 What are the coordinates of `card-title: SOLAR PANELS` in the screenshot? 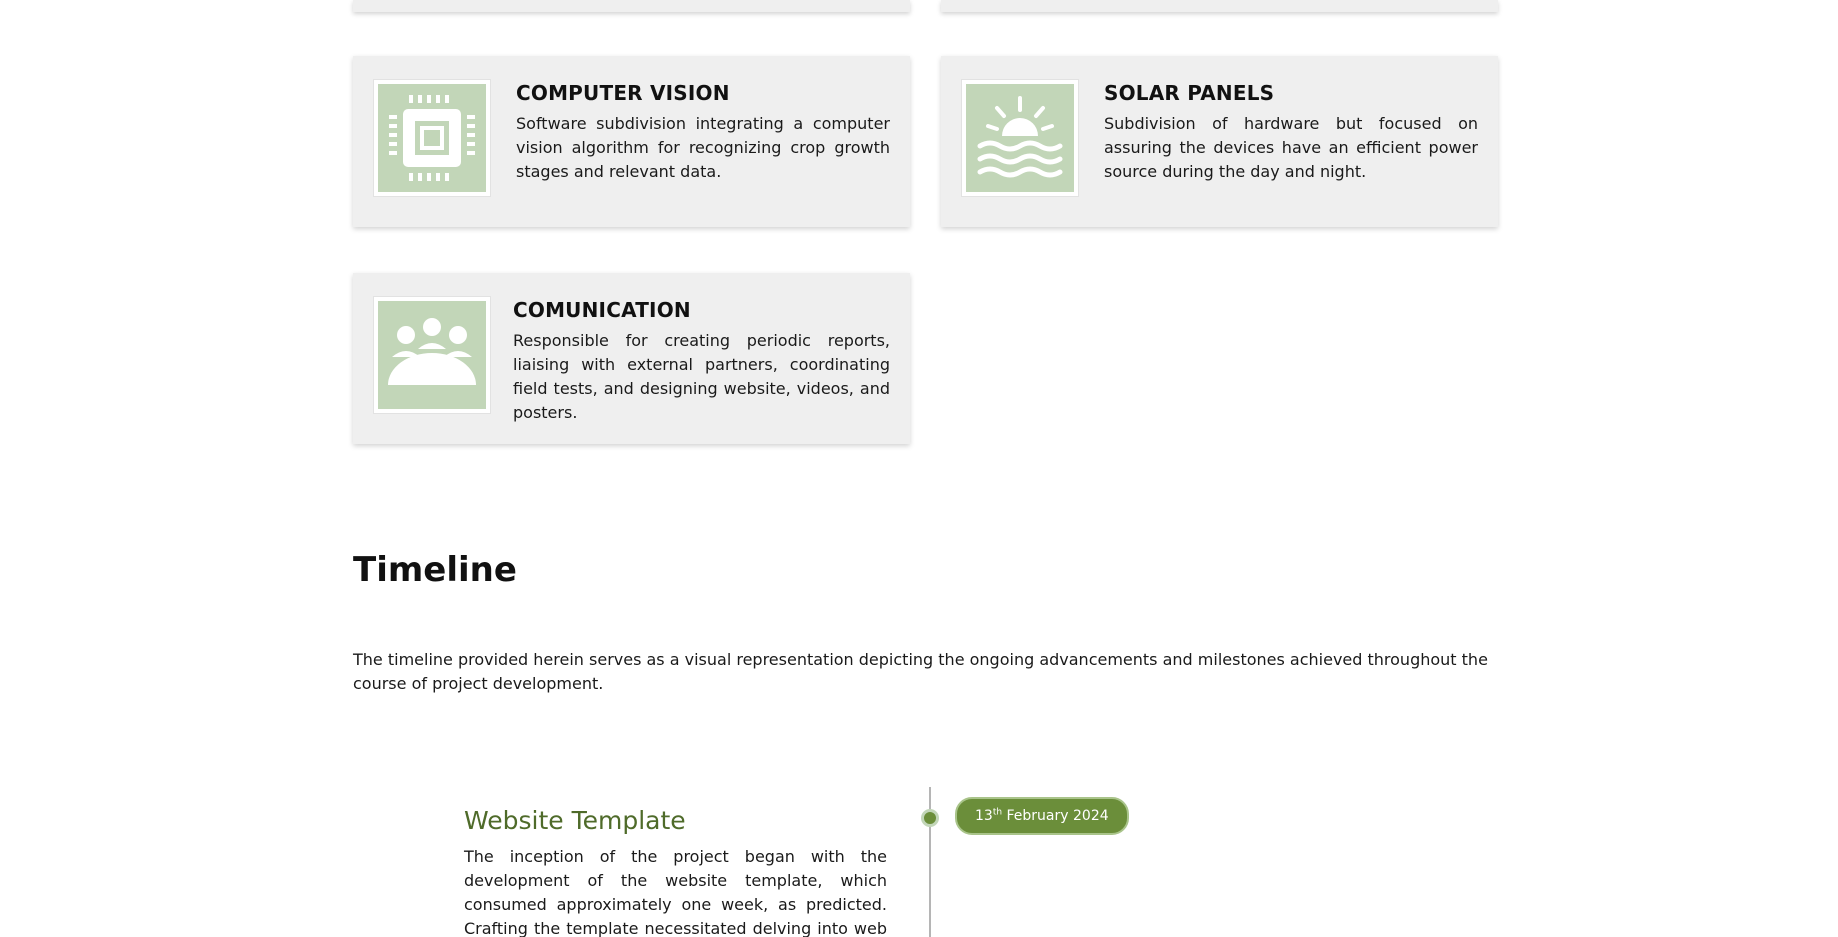 It's located at (1189, 93).